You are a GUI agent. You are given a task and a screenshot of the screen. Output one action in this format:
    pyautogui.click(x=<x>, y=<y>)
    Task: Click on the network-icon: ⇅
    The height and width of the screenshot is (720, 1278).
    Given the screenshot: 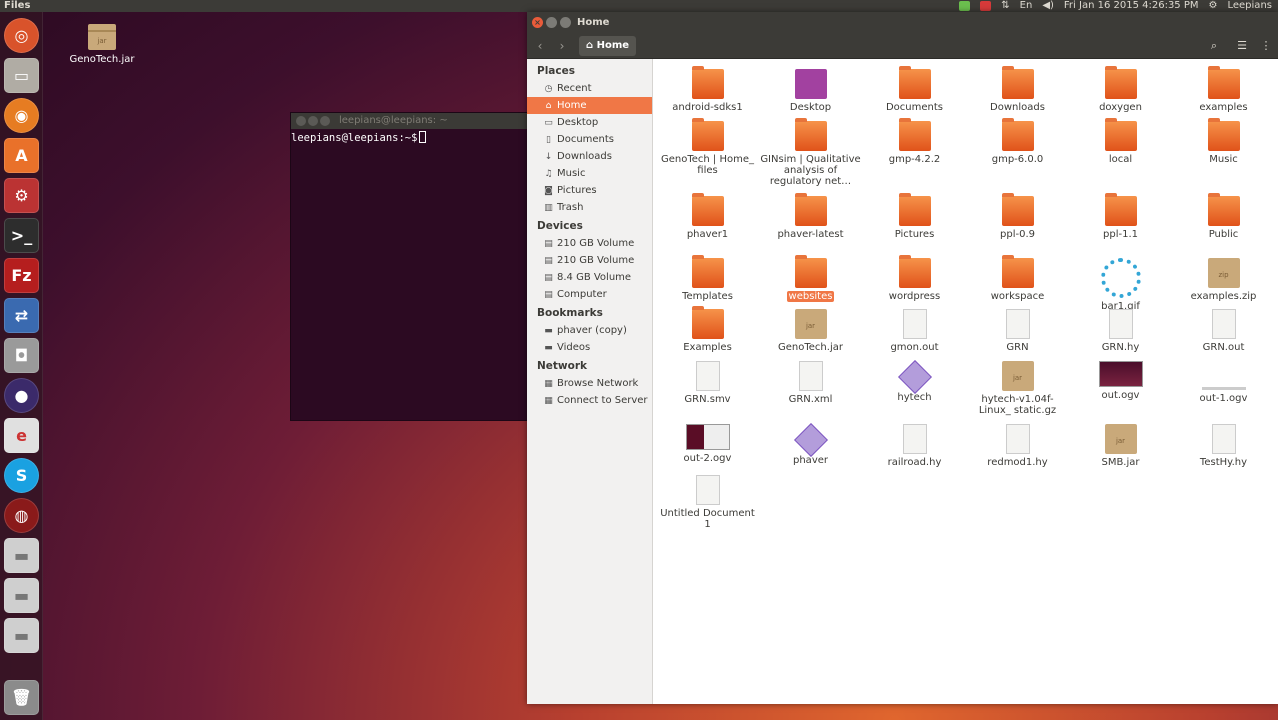 What is the action you would take?
    pyautogui.click(x=1005, y=6)
    